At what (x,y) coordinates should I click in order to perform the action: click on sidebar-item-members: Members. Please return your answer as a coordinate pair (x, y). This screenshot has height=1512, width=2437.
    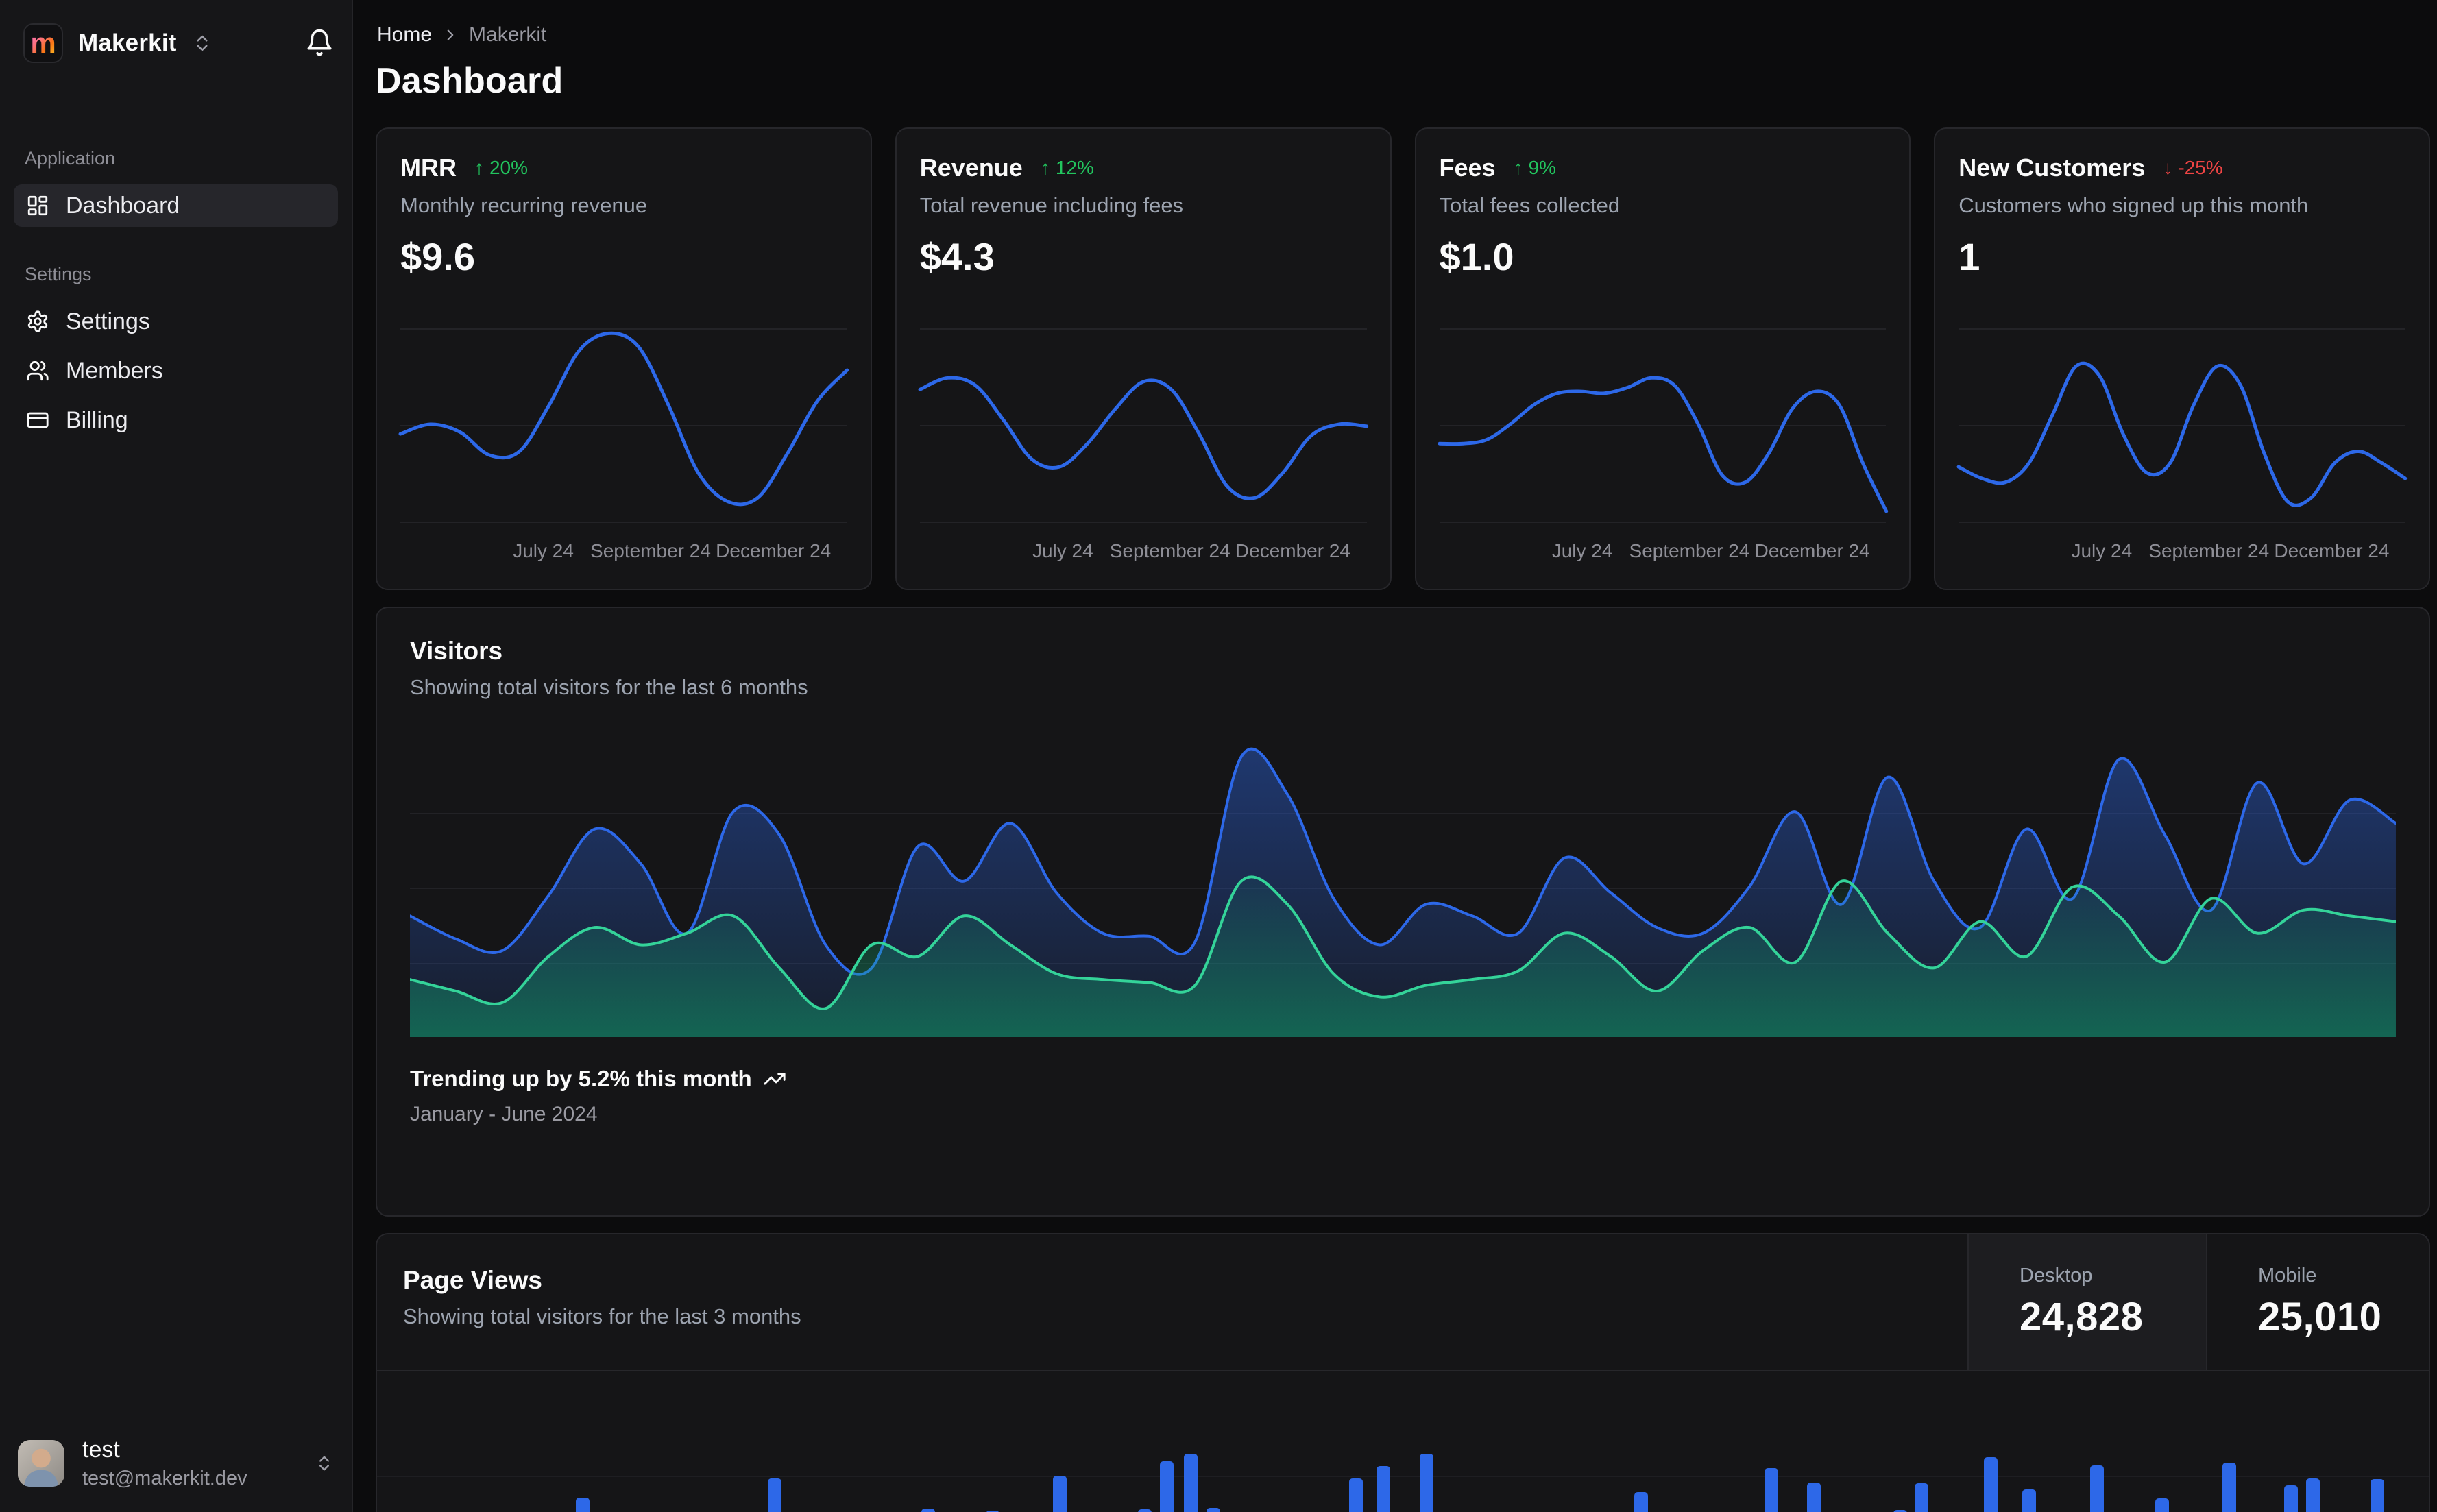
    Looking at the image, I should click on (176, 371).